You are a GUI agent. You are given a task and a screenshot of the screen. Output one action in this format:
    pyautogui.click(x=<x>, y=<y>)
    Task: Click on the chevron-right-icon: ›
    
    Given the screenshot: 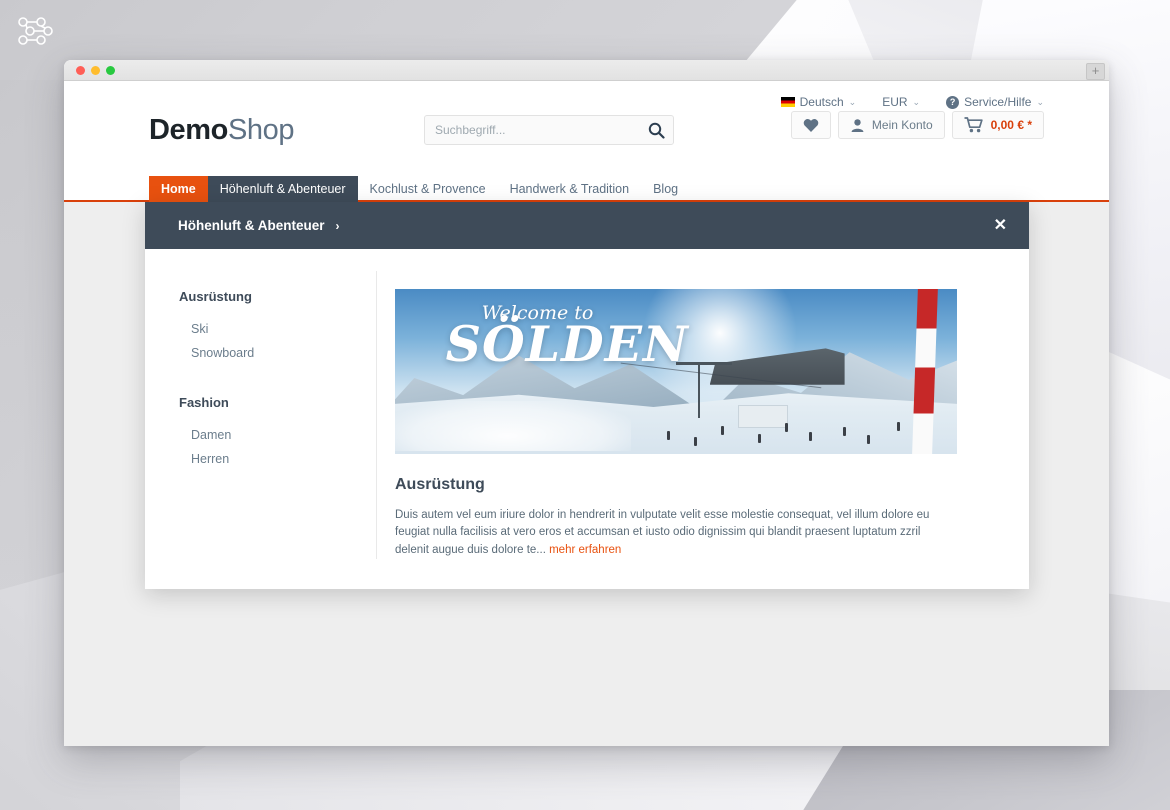 What is the action you would take?
    pyautogui.click(x=337, y=225)
    